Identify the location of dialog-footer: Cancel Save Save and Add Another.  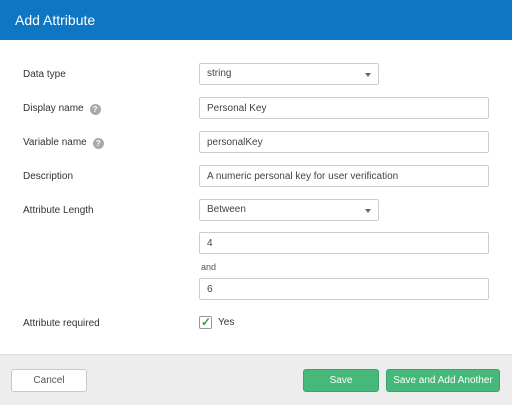
(256, 379).